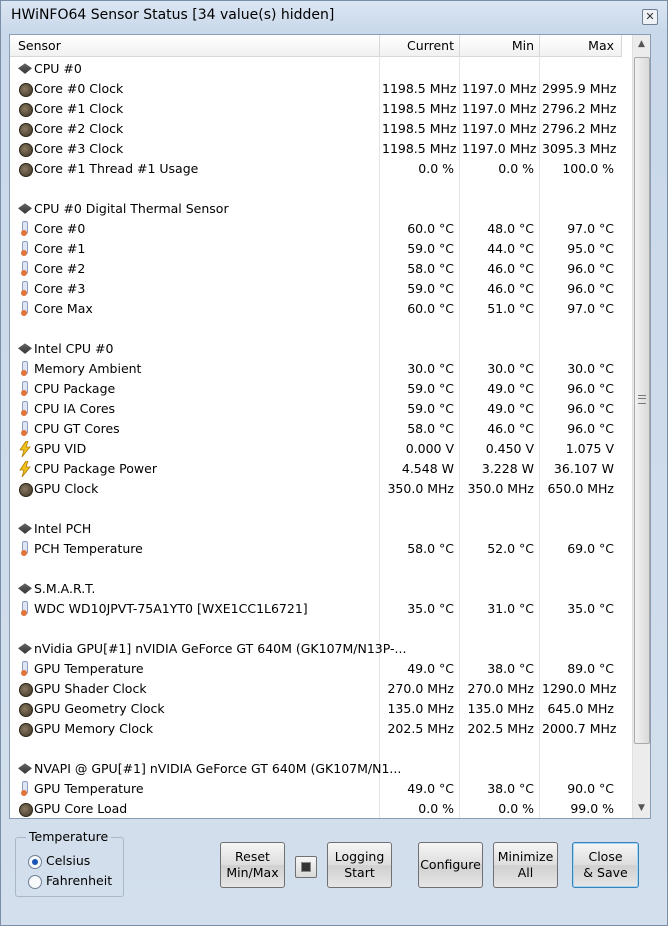  What do you see at coordinates (316, 409) in the screenshot?
I see `sensor-row: CPU IA Cores 59.0 °C 49.0 °C 96.0 °C` at bounding box center [316, 409].